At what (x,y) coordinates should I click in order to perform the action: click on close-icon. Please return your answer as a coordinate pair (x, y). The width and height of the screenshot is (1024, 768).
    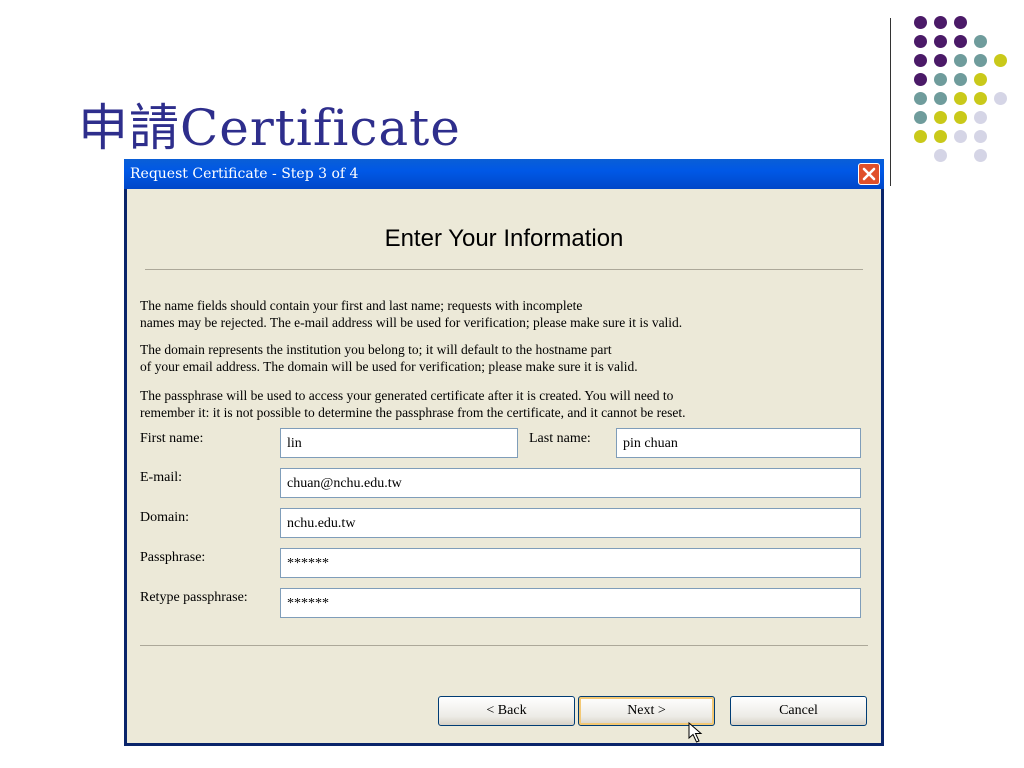
    Looking at the image, I should click on (869, 174).